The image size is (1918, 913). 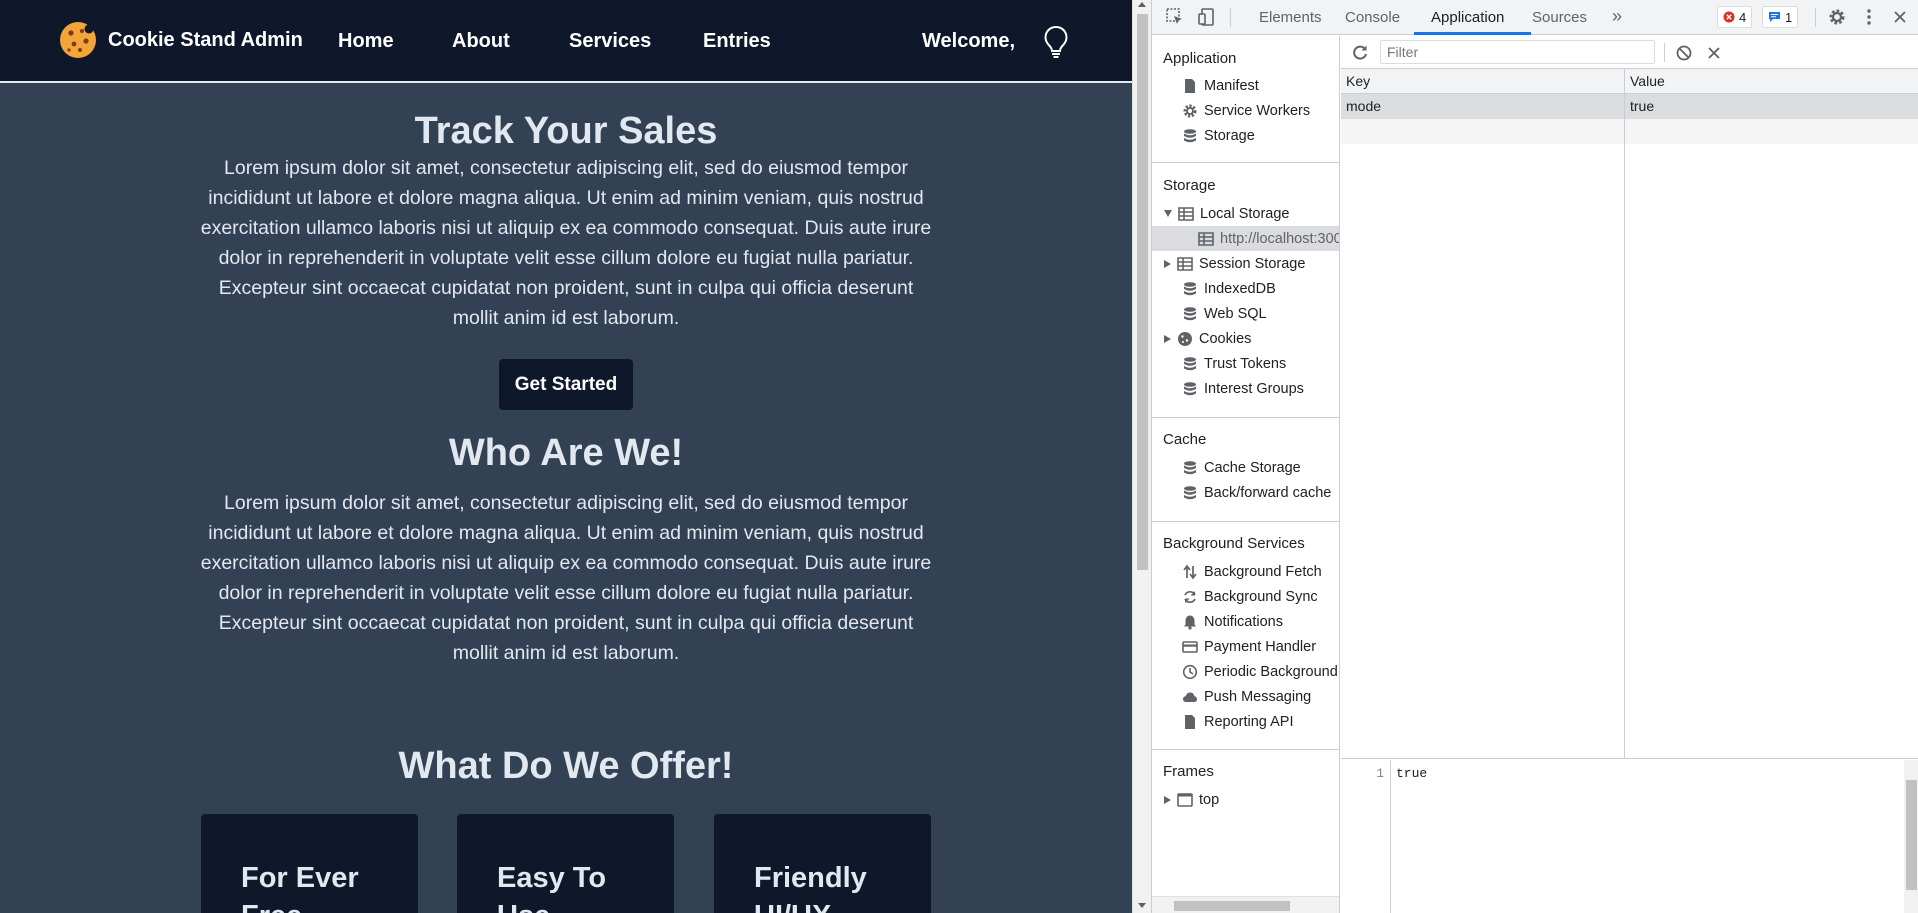 What do you see at coordinates (1245, 671) in the screenshot?
I see `sidebar-item-periodic-background-sync: Periodic Background Sync` at bounding box center [1245, 671].